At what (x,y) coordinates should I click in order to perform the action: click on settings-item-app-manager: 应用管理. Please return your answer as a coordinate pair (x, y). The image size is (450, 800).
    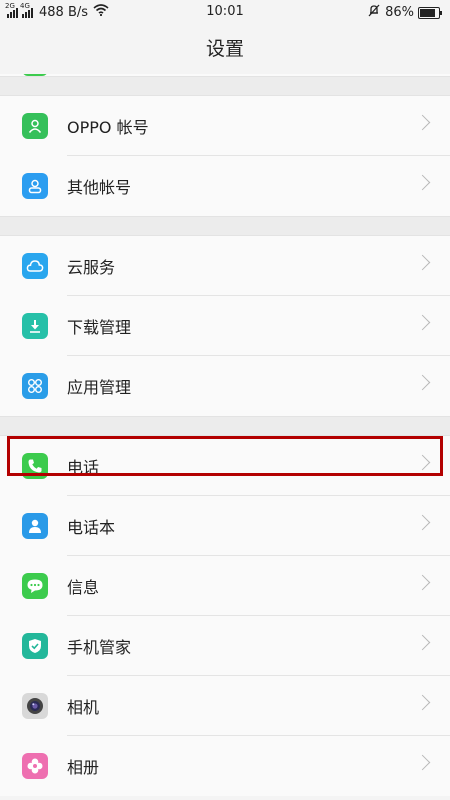
    Looking at the image, I should click on (225, 386).